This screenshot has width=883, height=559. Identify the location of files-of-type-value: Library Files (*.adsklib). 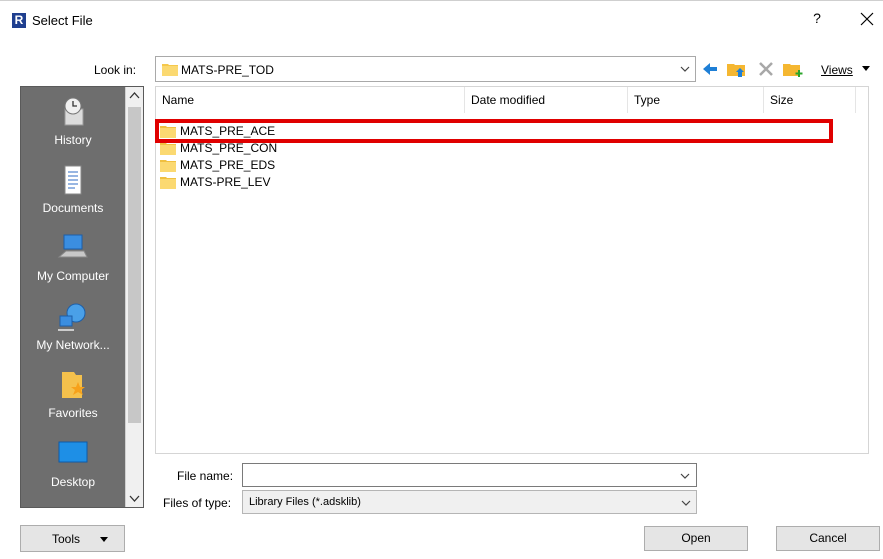
(305, 502).